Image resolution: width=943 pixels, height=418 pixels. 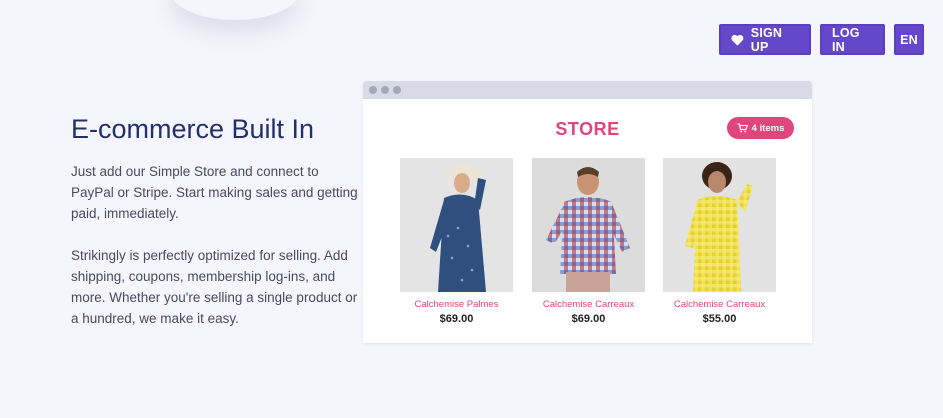 I want to click on decorative-shape, so click(x=235, y=10).